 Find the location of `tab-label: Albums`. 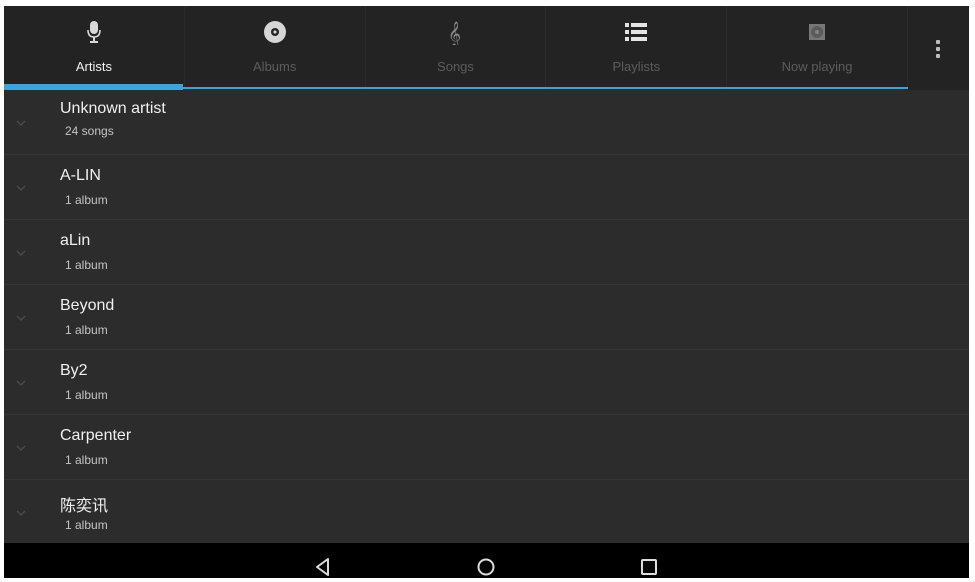

tab-label: Albums is located at coordinates (275, 66).